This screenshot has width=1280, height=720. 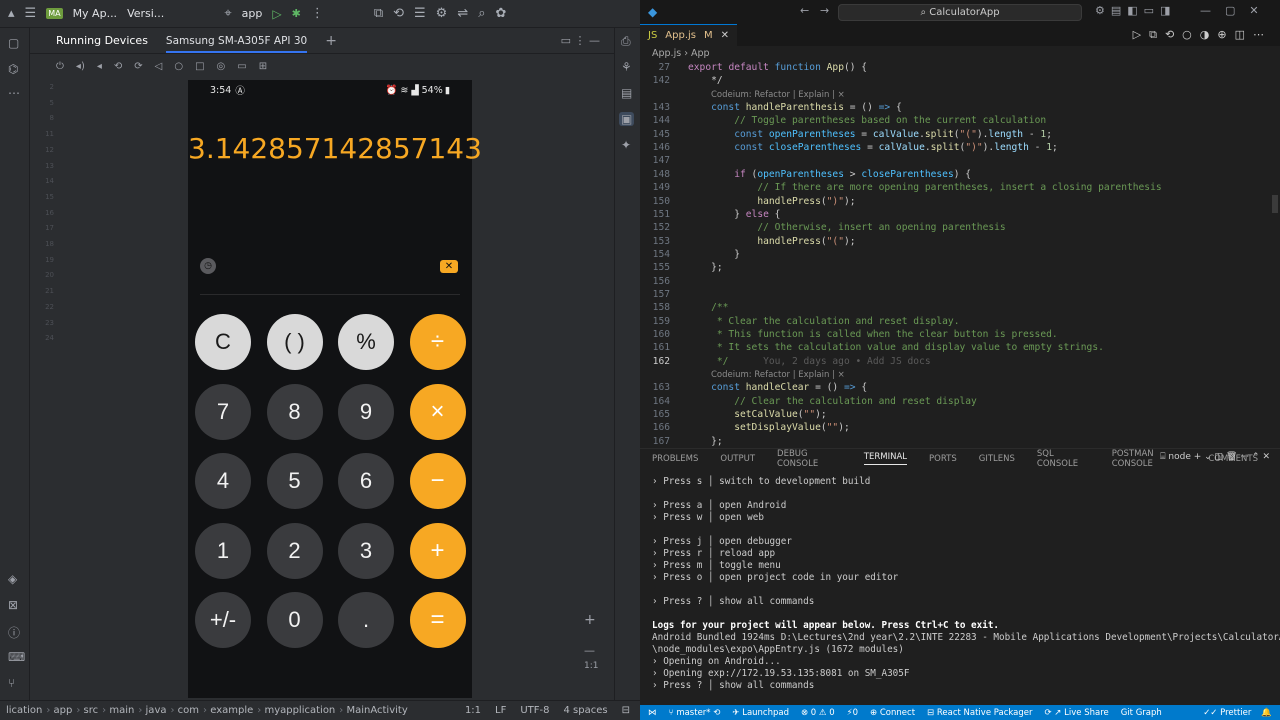 I want to click on volume-up-icon: ◂), so click(x=80, y=66).